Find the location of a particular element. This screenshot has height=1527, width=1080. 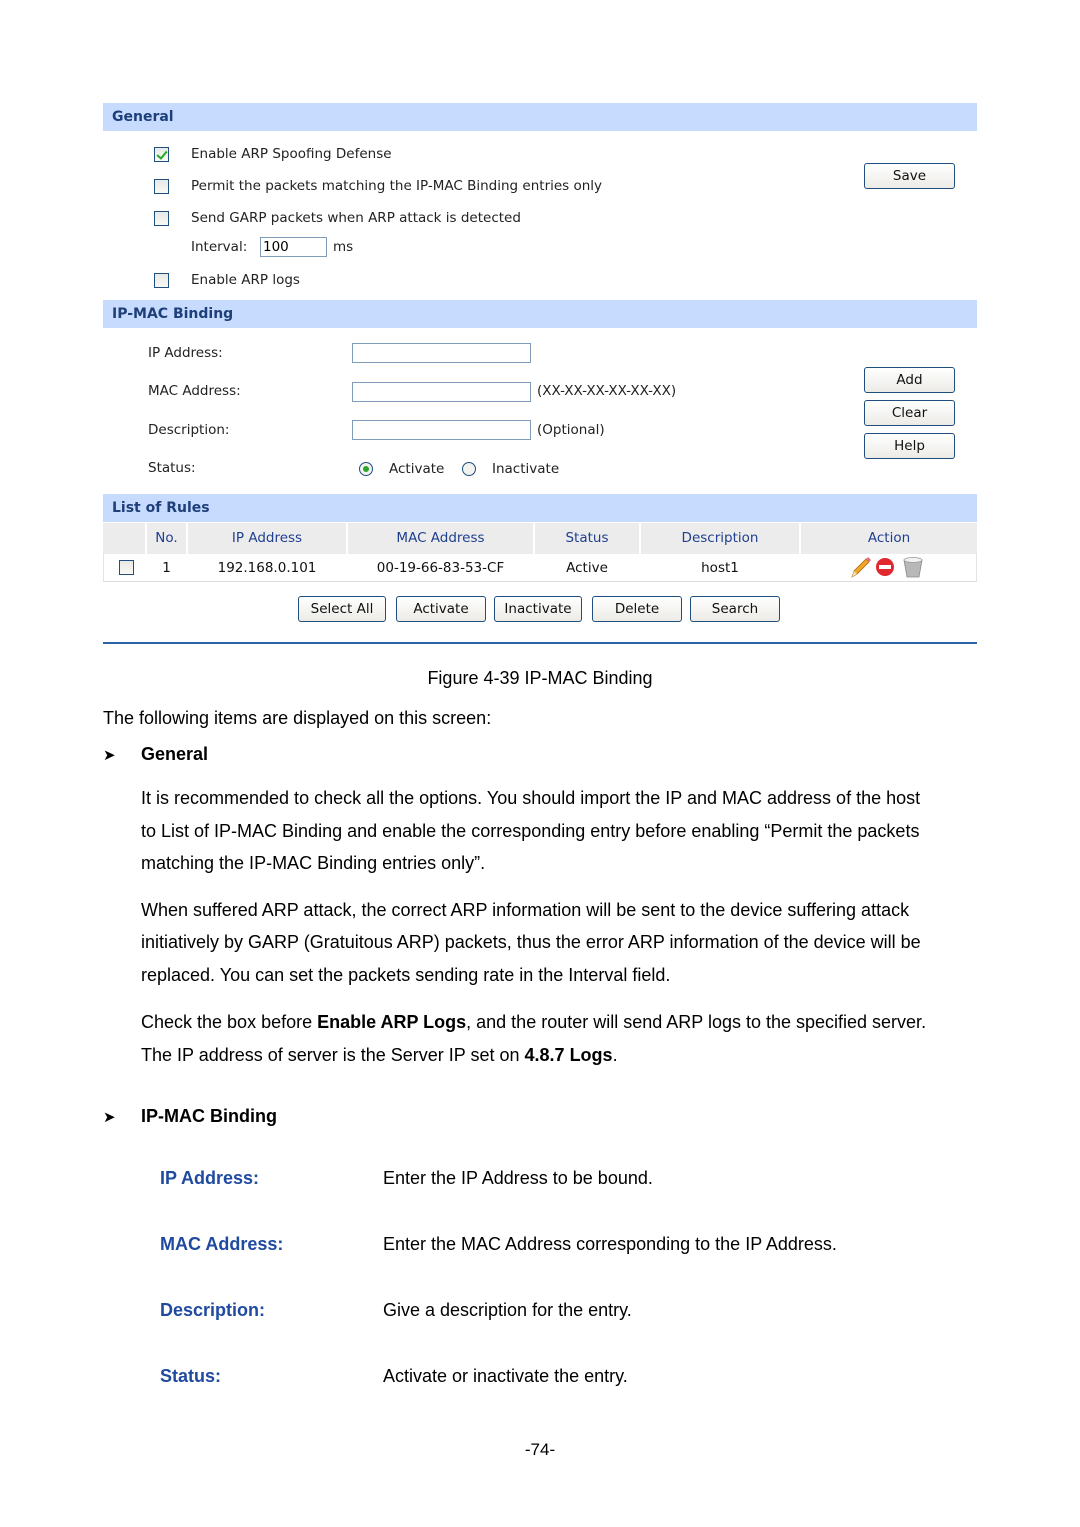

status-activate-radio is located at coordinates (366, 469).